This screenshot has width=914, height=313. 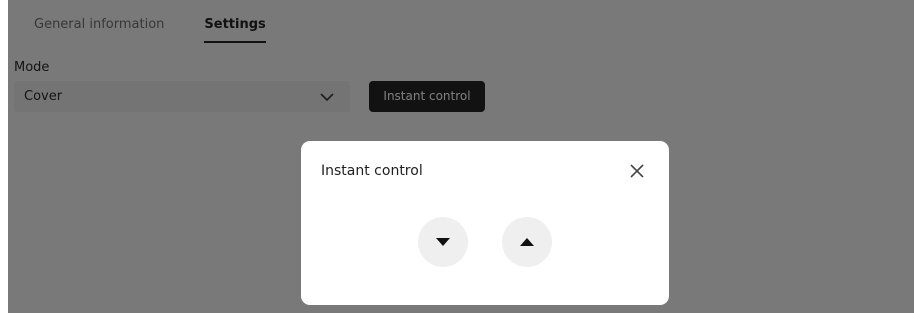 I want to click on dialog-title: Instant control, so click(x=372, y=171).